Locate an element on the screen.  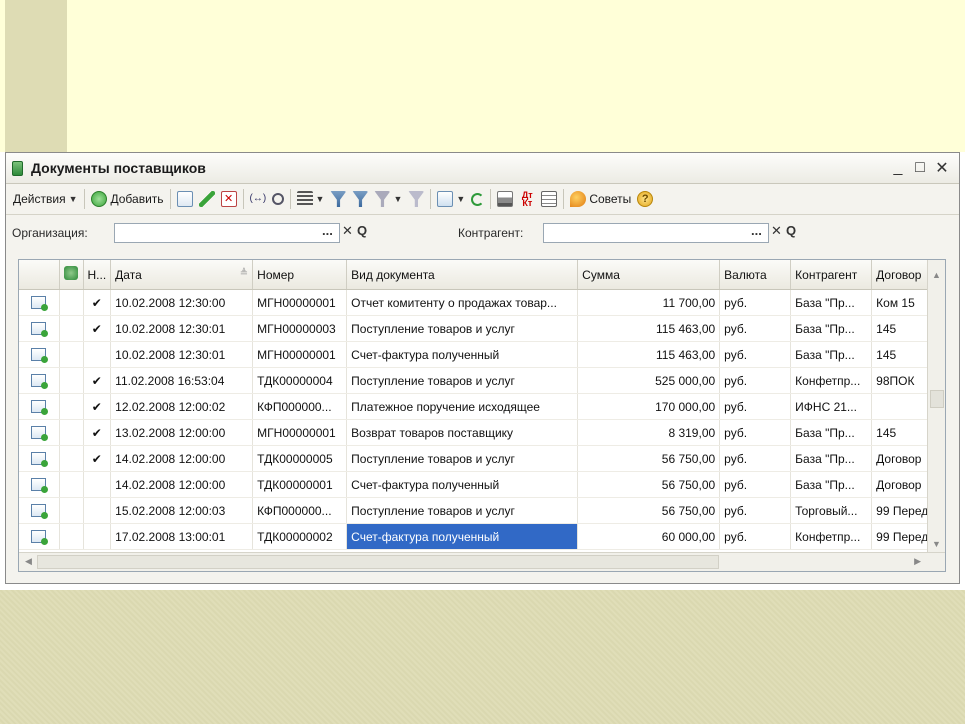
cell-date: 15.02.2008 12:00:03 is located at coordinates (182, 510).